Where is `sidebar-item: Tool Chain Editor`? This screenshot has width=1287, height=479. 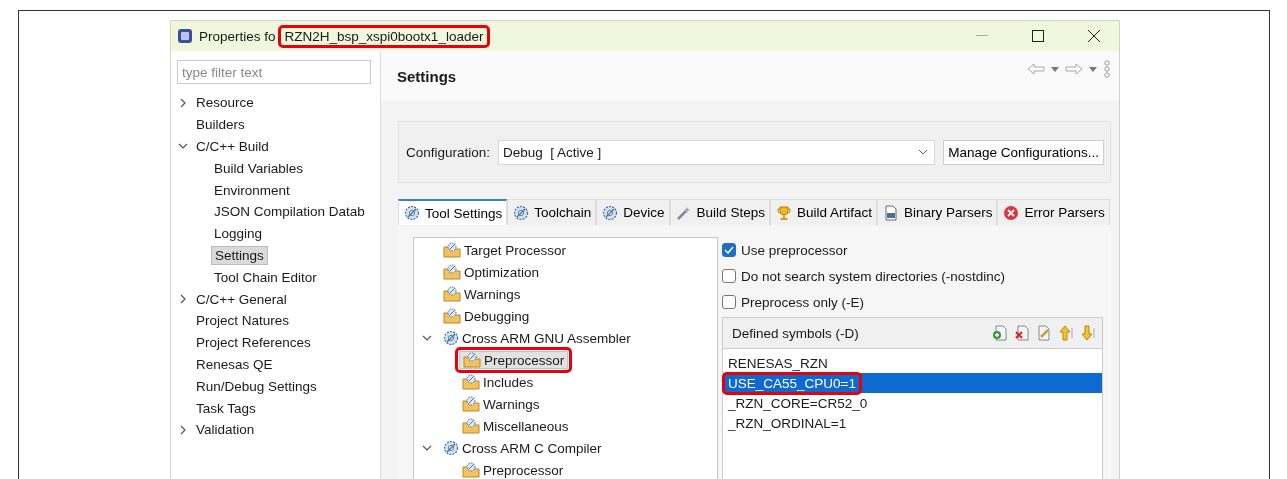 sidebar-item: Tool Chain Editor is located at coordinates (265, 277).